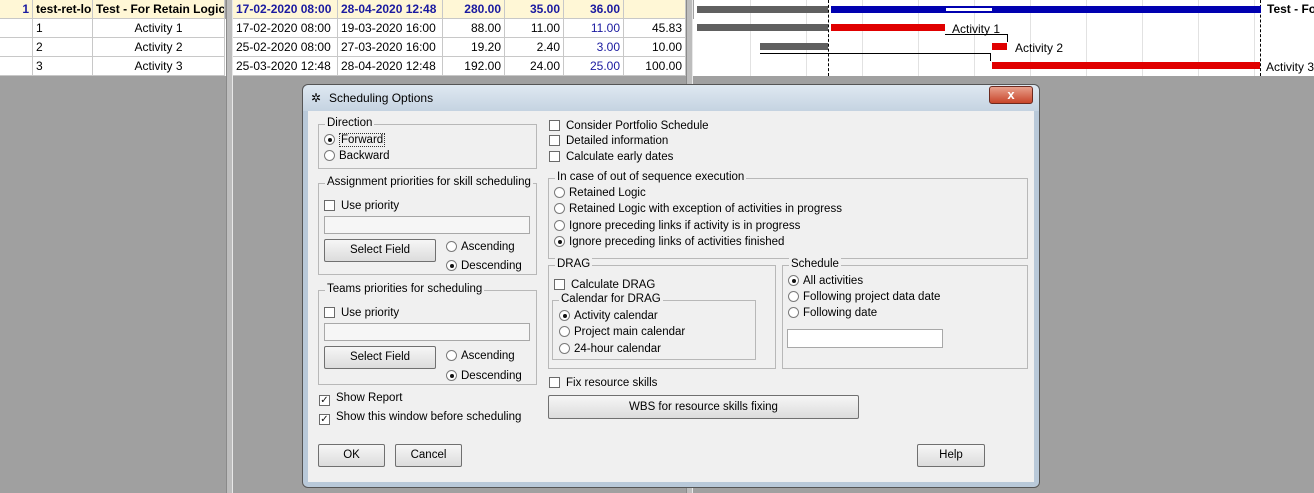 Image resolution: width=1314 pixels, height=493 pixels. What do you see at coordinates (762, 27) in the screenshot?
I see `activity-1-baseline-bar` at bounding box center [762, 27].